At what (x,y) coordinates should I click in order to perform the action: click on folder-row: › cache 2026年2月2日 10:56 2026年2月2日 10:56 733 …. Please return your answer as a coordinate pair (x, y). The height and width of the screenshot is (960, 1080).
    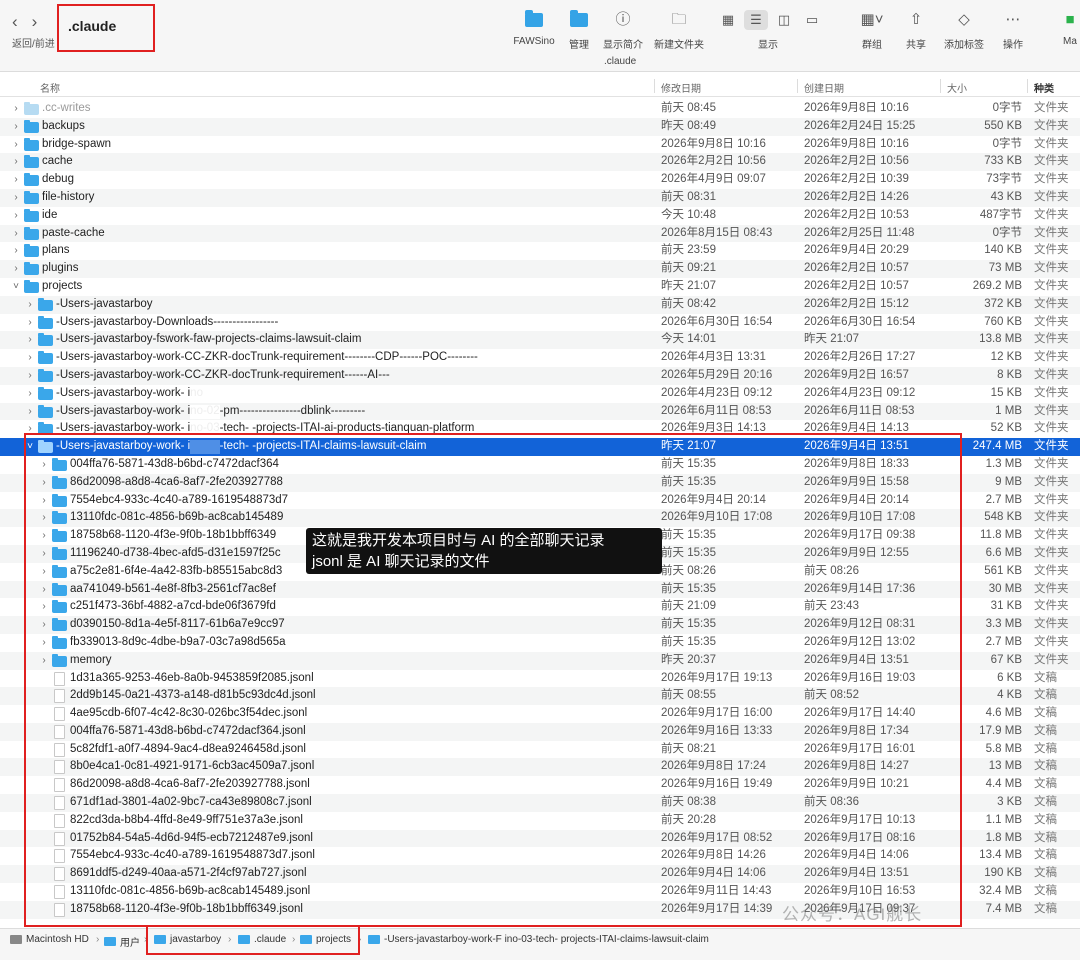
    Looking at the image, I should click on (540, 162).